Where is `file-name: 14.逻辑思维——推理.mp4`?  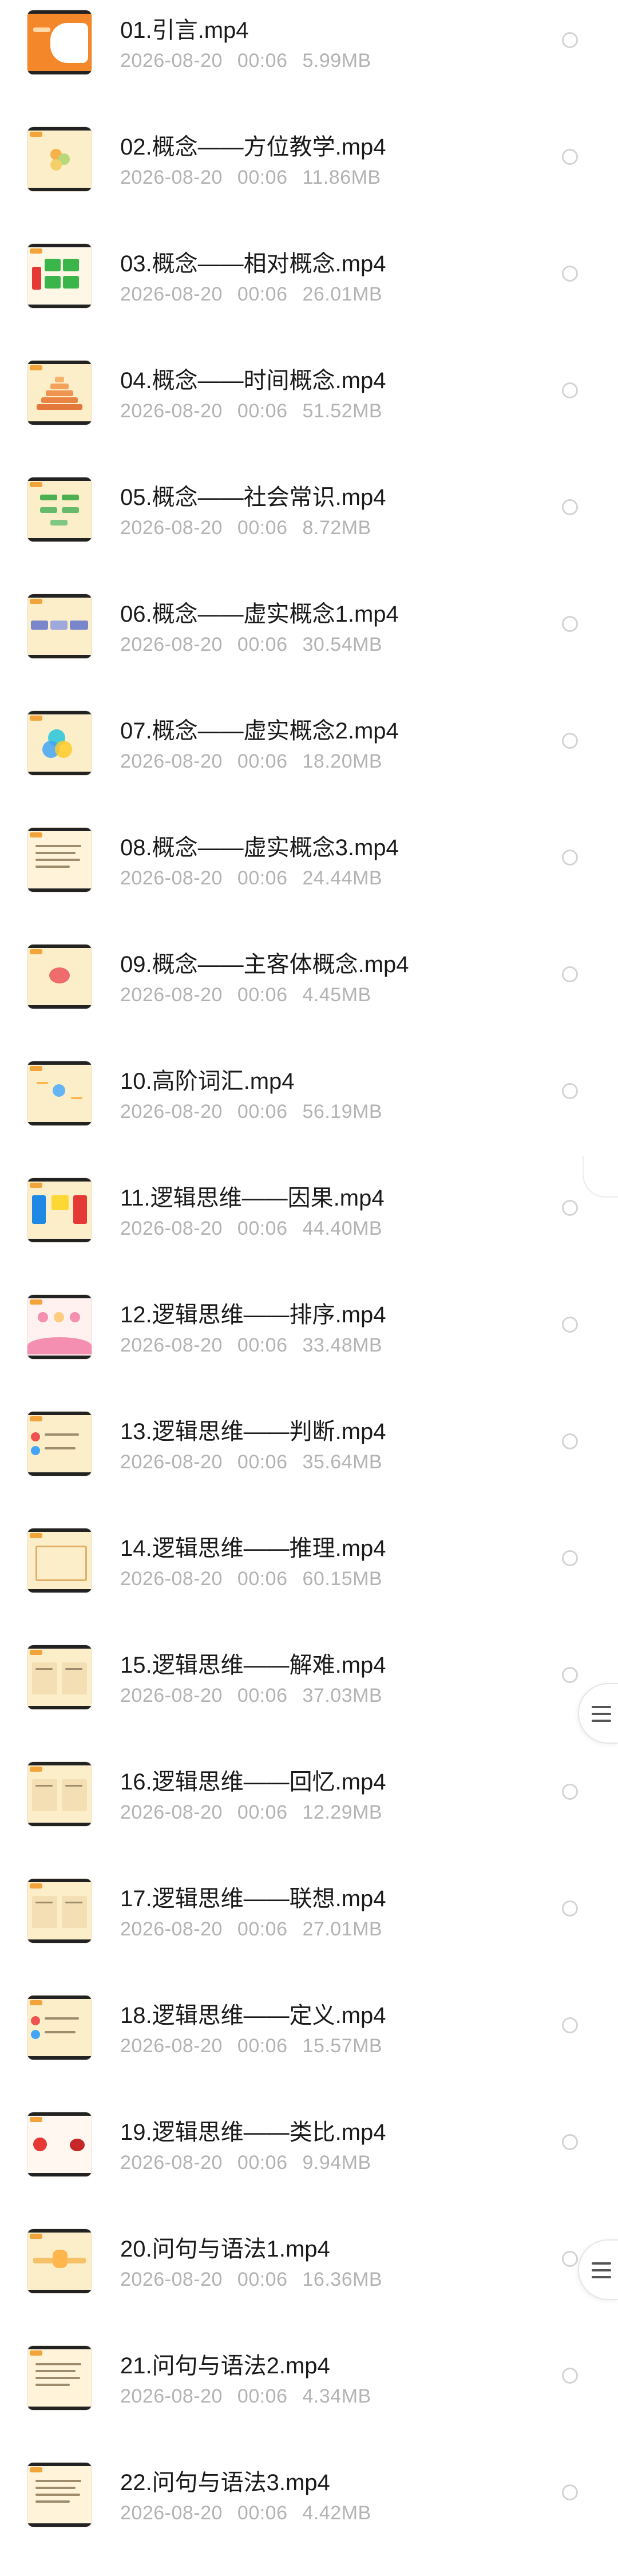
file-name: 14.逻辑思维——推理.mp4 is located at coordinates (253, 1548).